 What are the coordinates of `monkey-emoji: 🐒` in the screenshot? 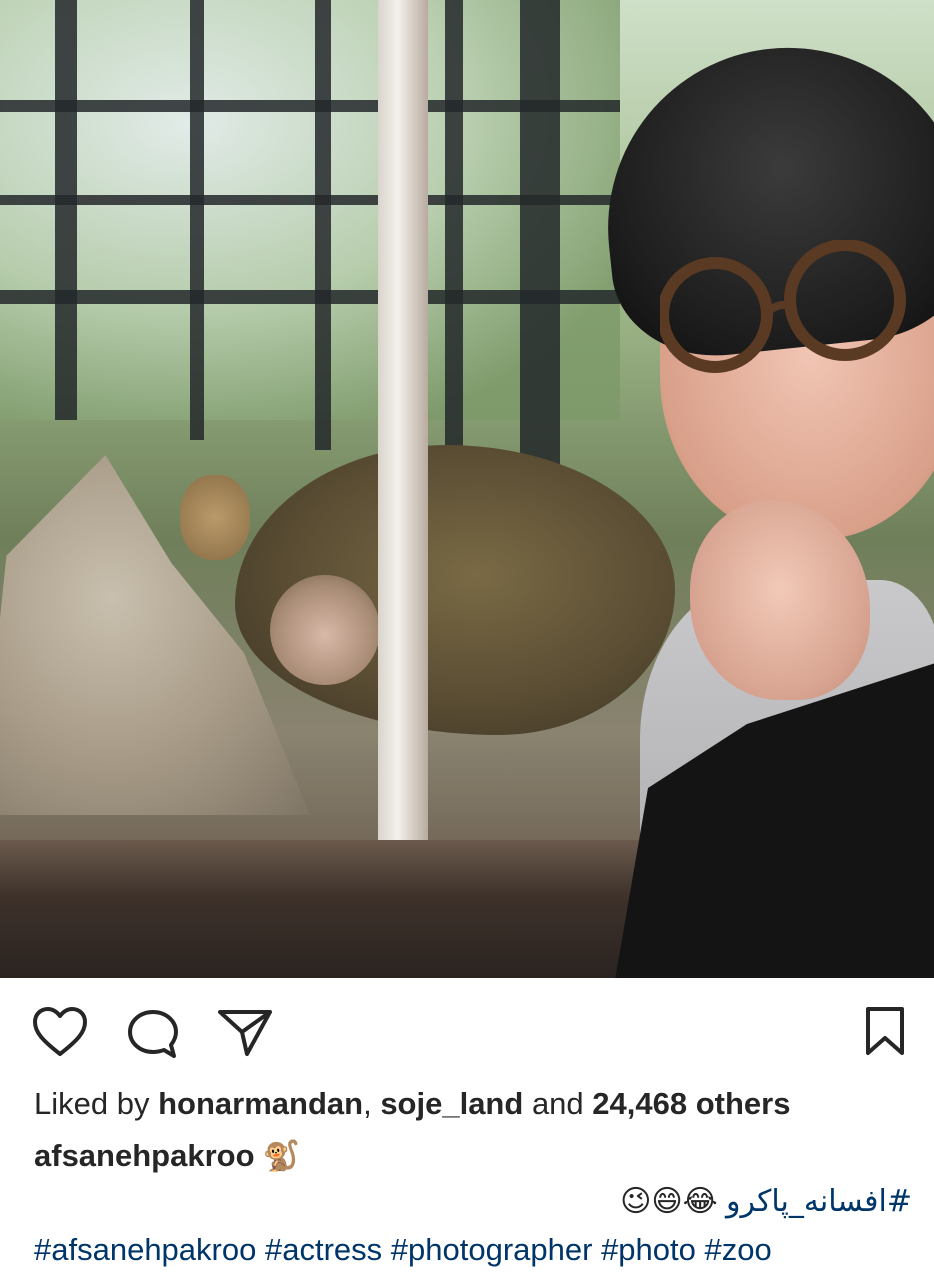 It's located at (281, 1156).